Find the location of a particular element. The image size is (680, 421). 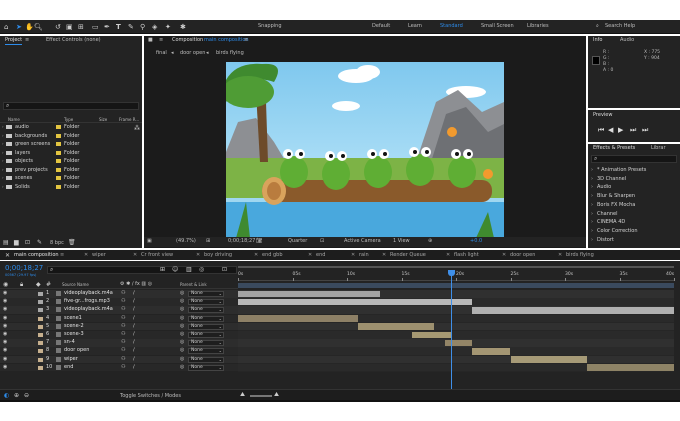

new-composition-icon: ⊡ is located at coordinates (27, 242).